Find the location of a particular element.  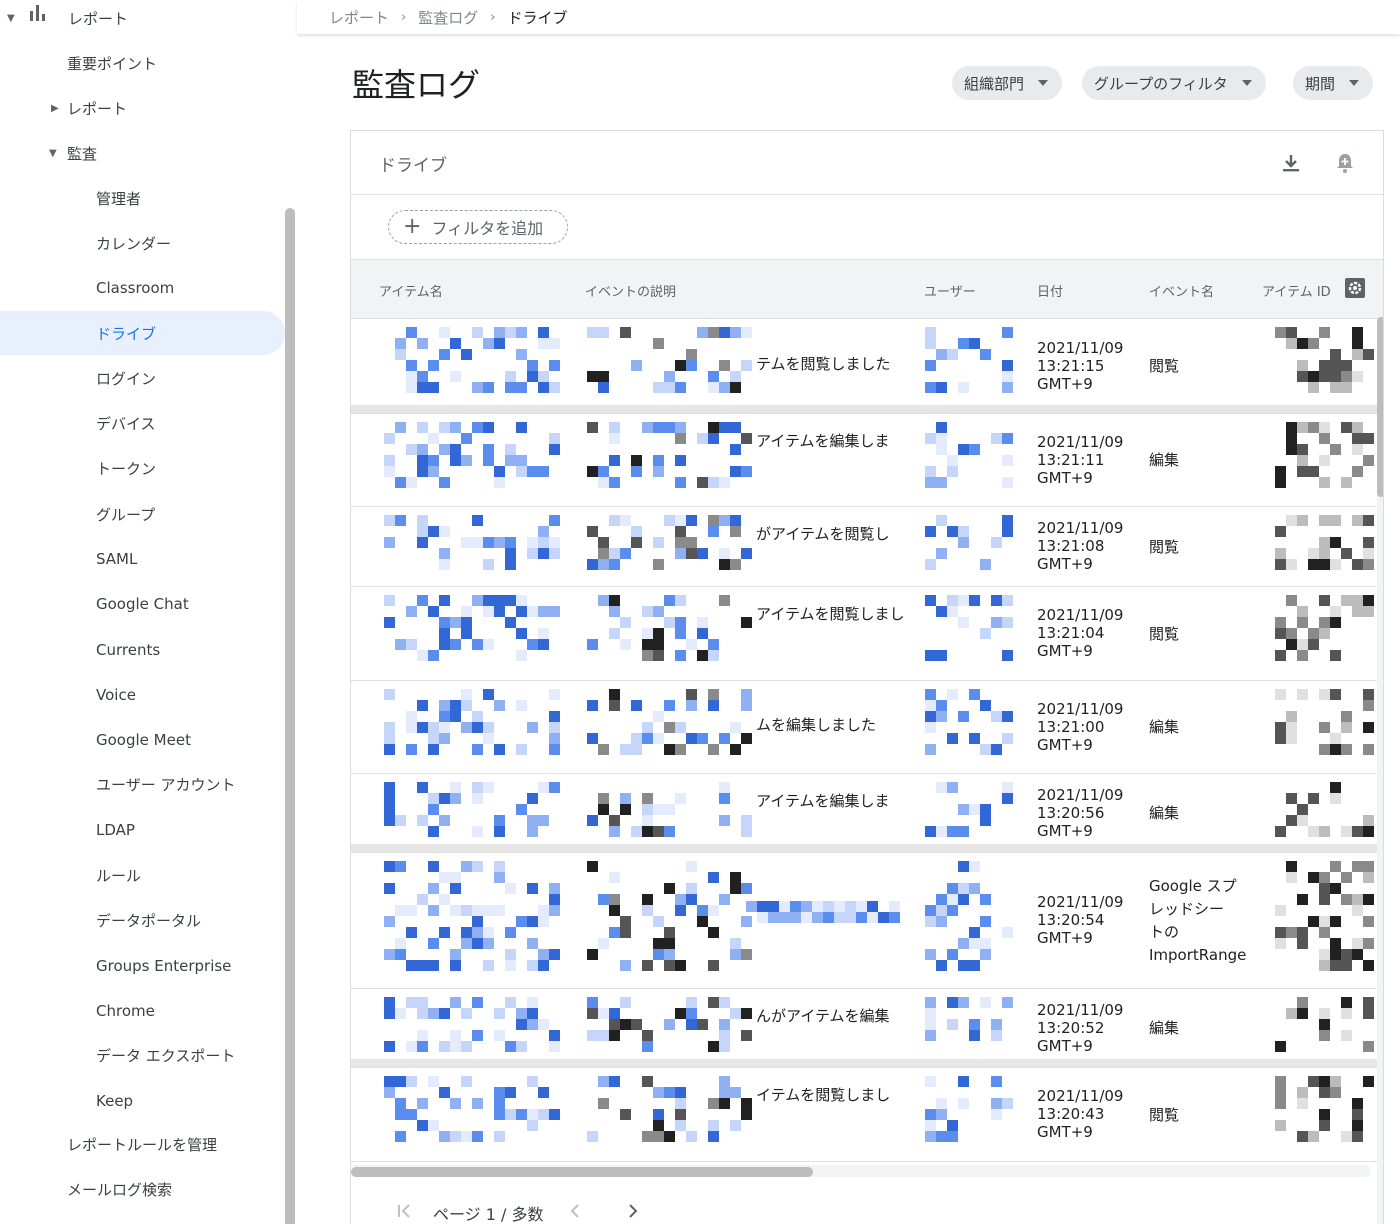

table-row: アイテムを編集しま 2021/11/09 13:20:56 GMT+9 編集 is located at coordinates (864, 813).